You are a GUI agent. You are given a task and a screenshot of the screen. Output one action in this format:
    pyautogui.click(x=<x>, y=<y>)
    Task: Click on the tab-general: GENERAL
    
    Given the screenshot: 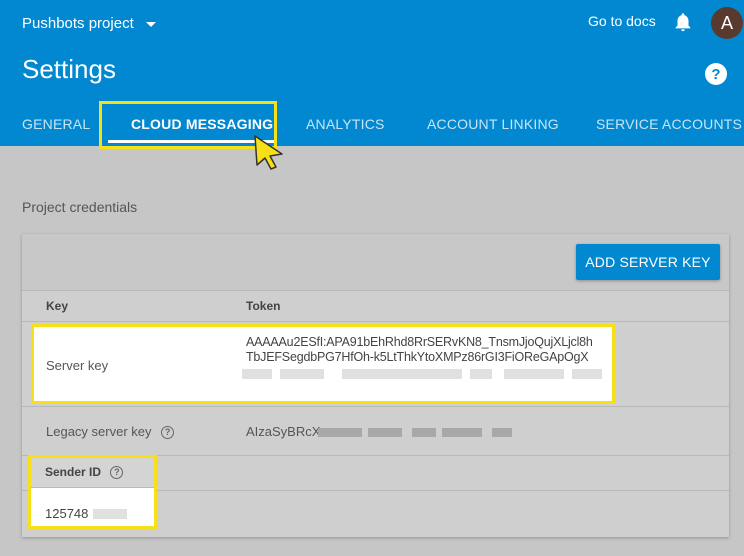 What is the action you would take?
    pyautogui.click(x=56, y=124)
    